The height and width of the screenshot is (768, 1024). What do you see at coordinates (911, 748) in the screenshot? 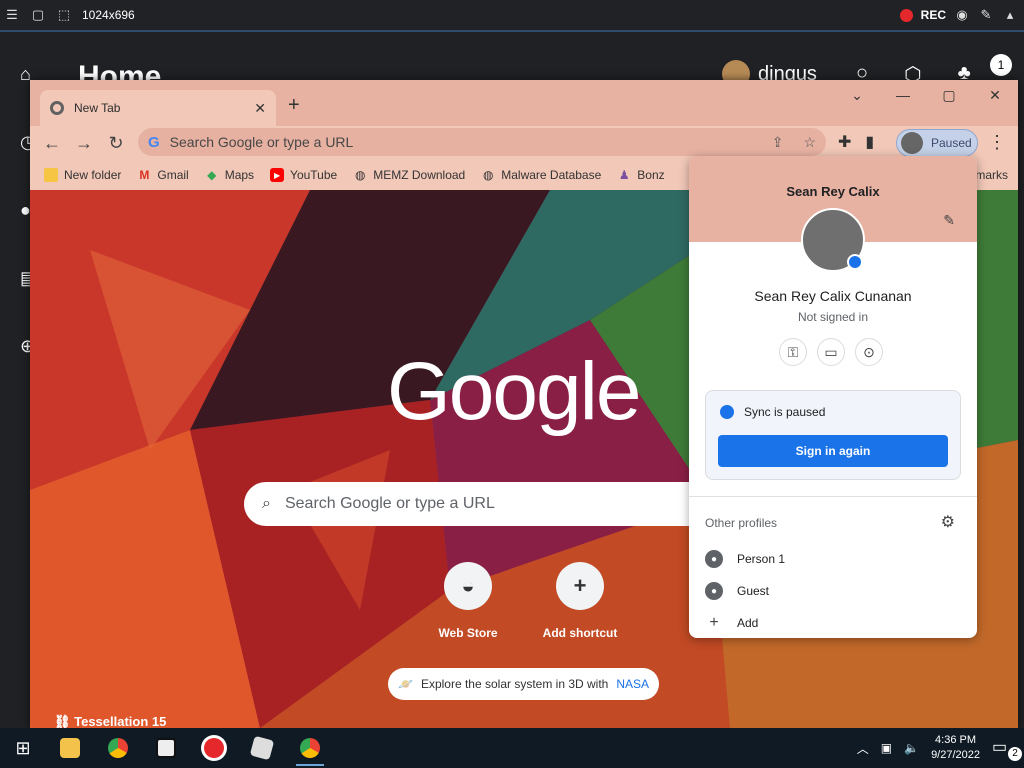
I see `volume-icon: 🔈` at bounding box center [911, 748].